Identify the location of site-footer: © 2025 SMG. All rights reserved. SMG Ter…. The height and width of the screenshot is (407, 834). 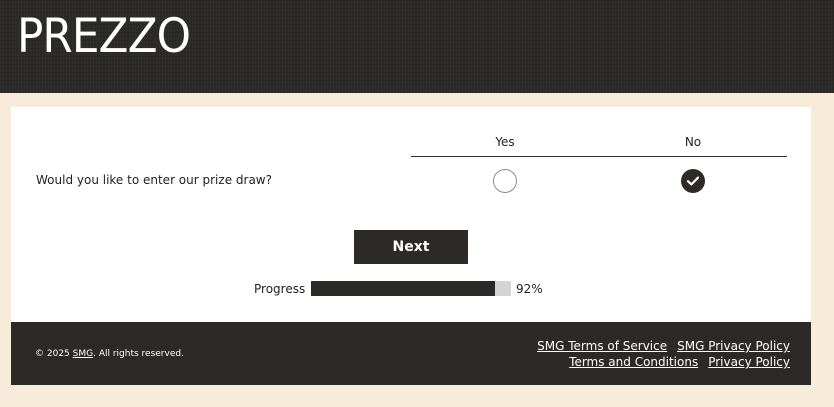
(411, 353).